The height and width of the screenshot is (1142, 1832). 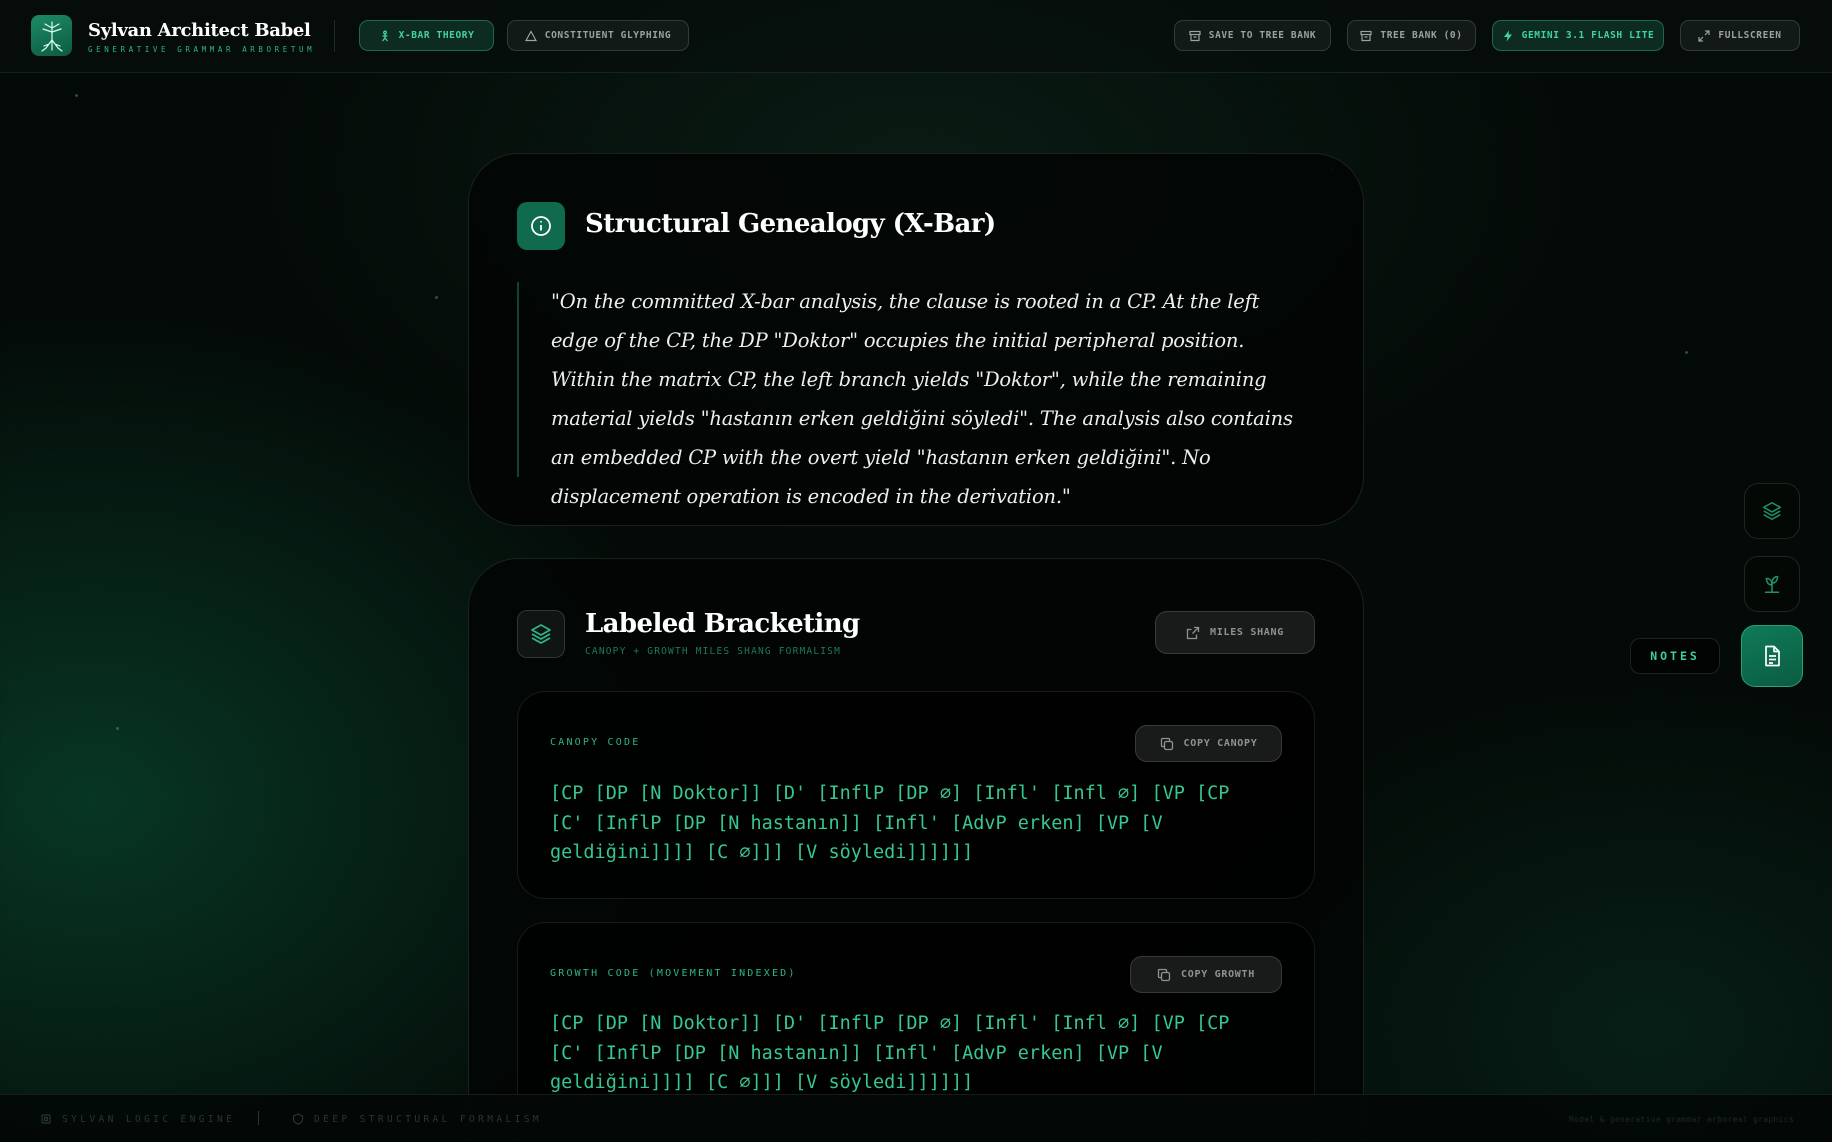 I want to click on save-to-tree-bank-button: SAVE TO TREE BANK, so click(x=1252, y=35).